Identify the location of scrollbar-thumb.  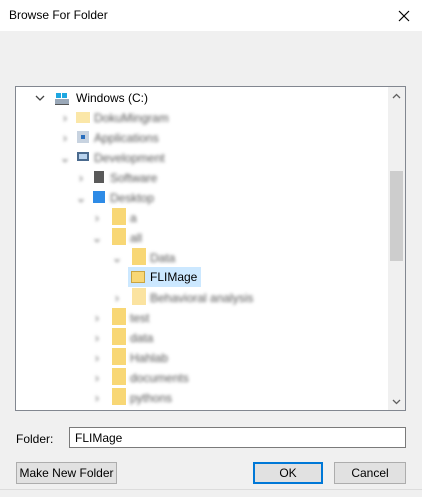
(396, 216).